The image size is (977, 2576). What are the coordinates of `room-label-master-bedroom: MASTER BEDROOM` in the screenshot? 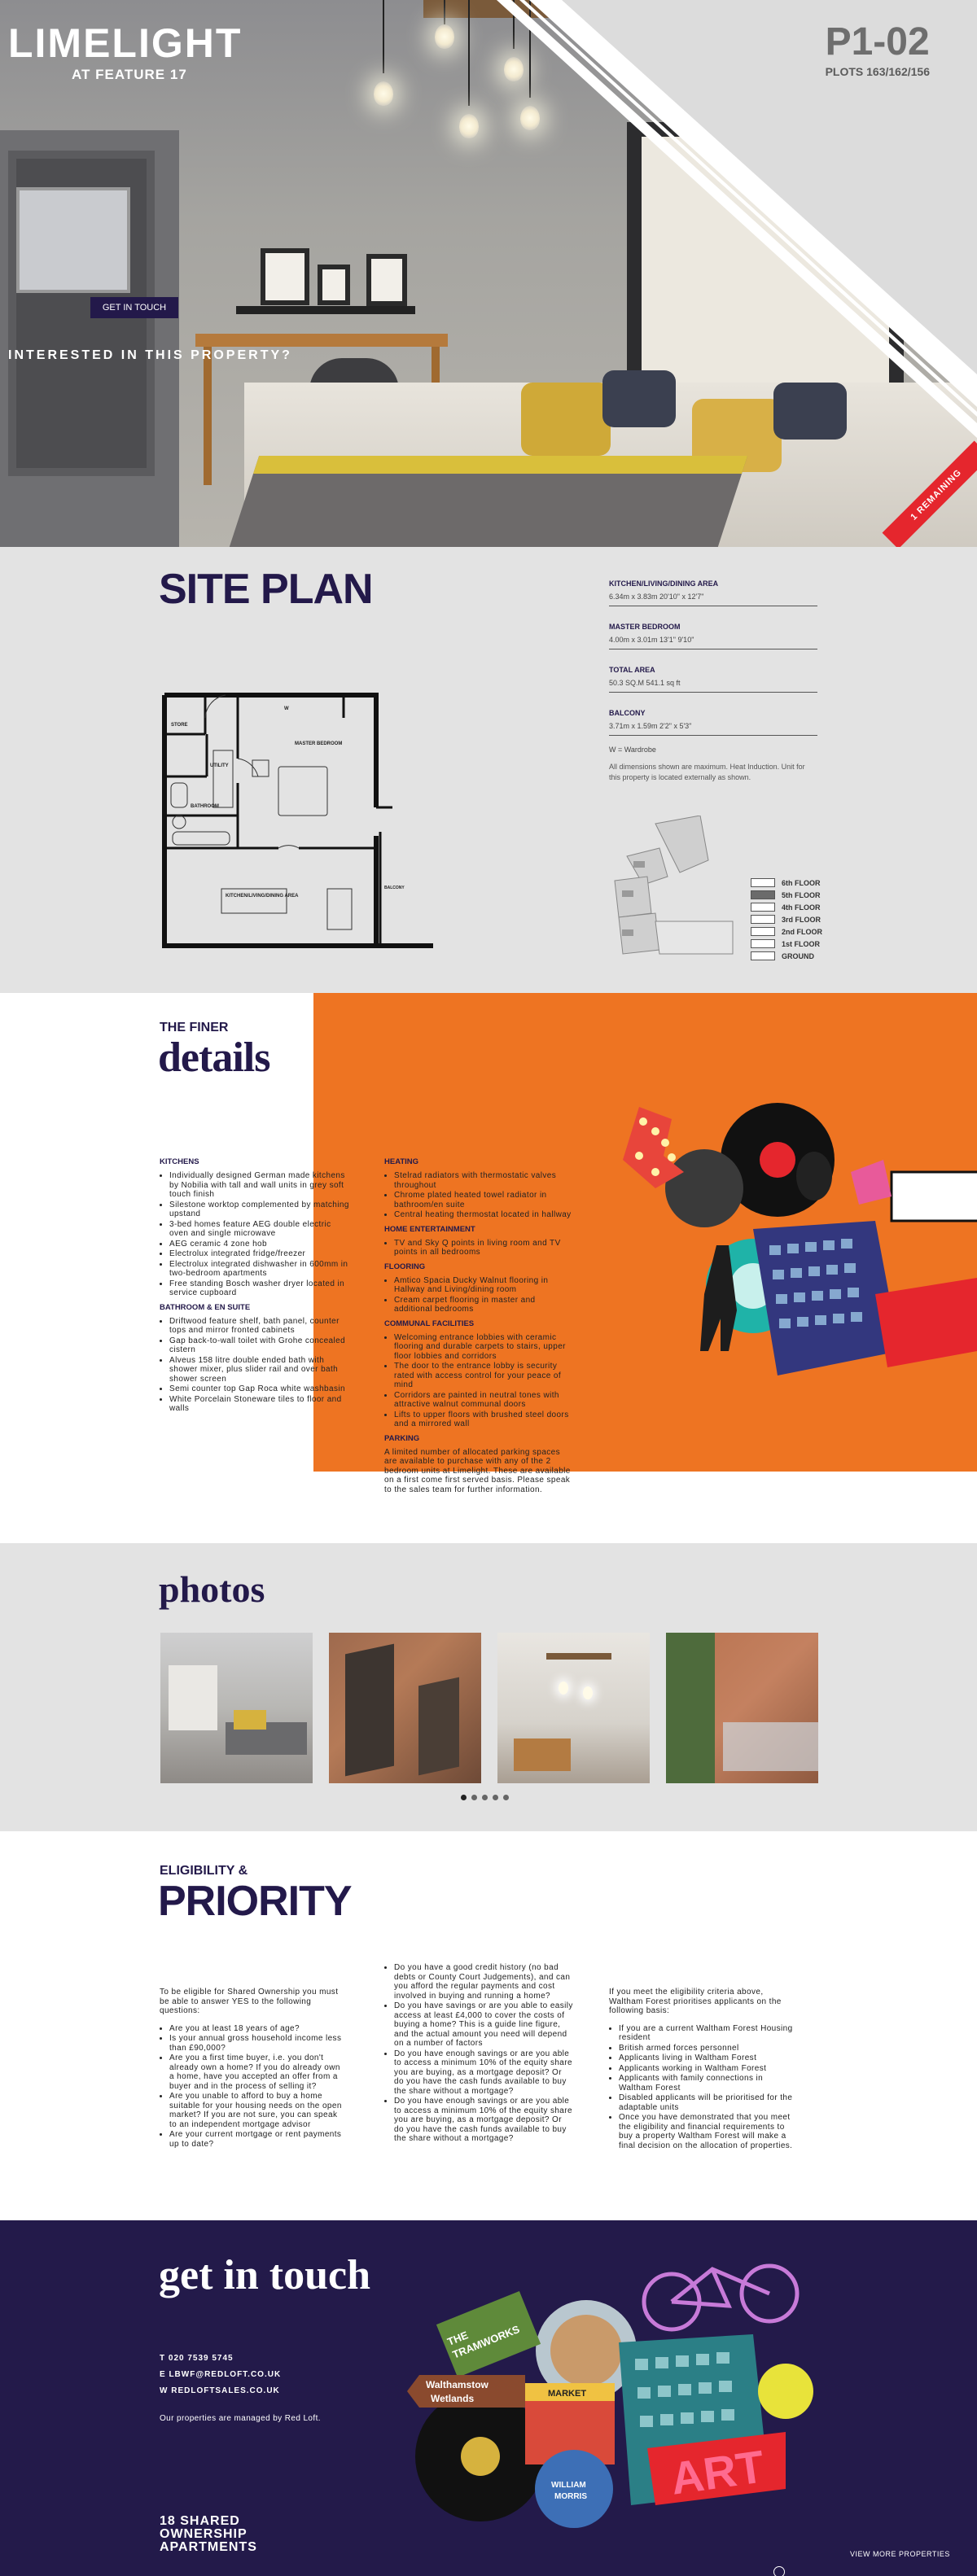 It's located at (319, 743).